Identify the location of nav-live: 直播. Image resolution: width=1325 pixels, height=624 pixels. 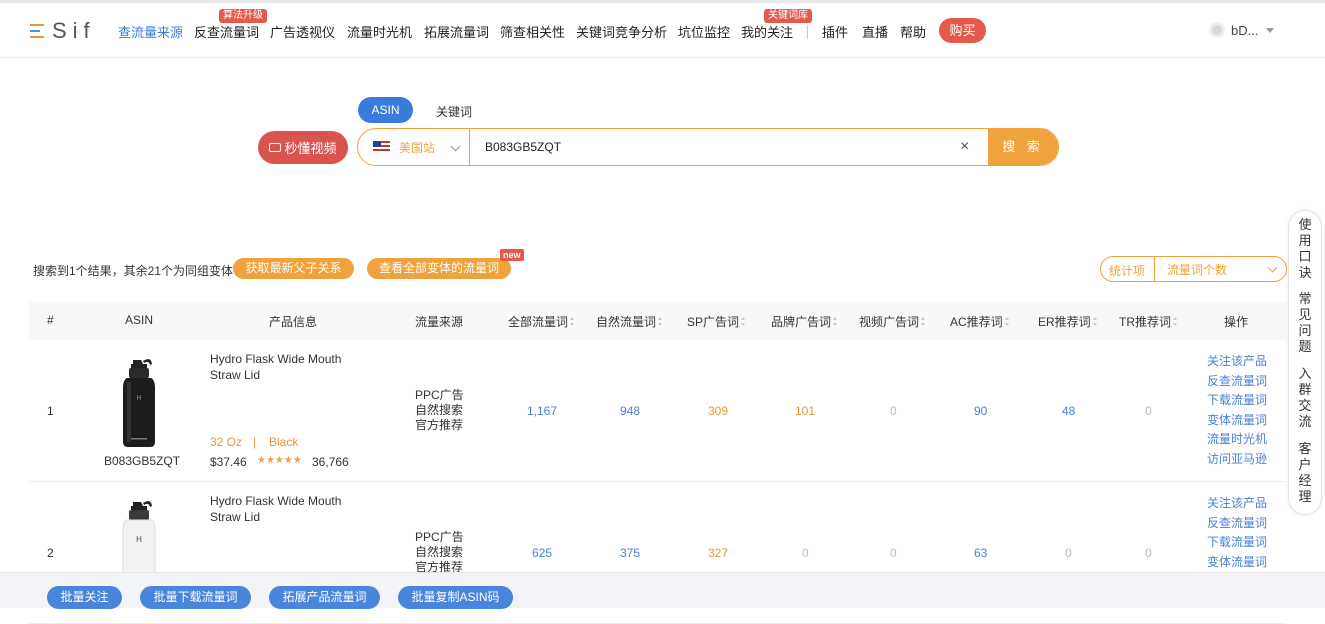
(875, 31).